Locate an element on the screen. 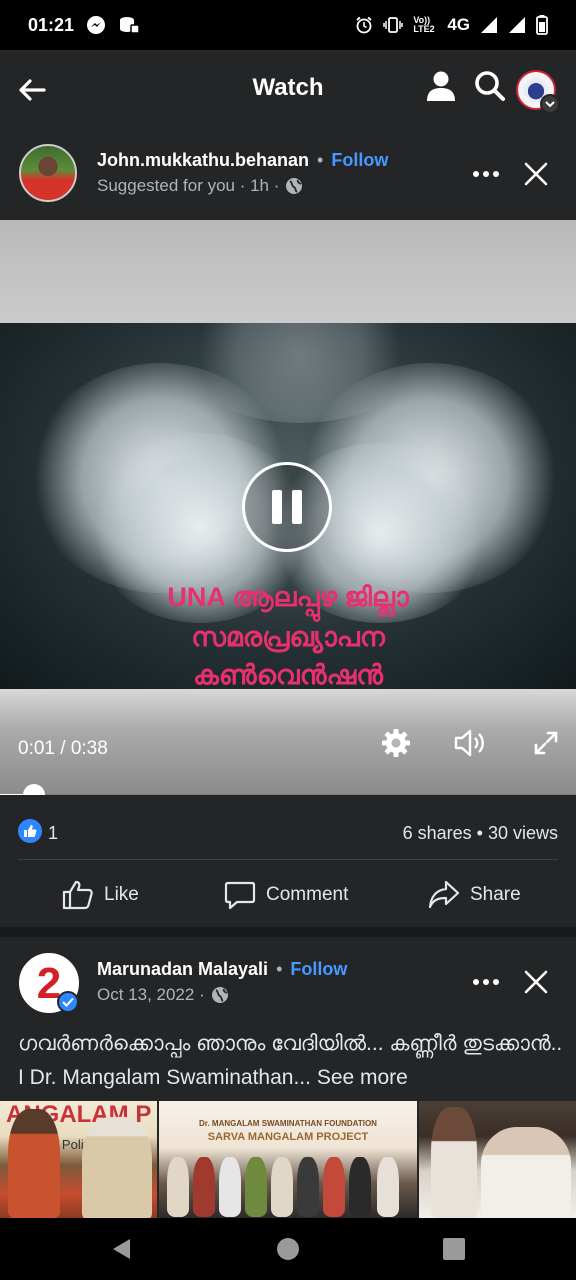 This screenshot has height=1280, width=576. avatar is located at coordinates (48, 173).